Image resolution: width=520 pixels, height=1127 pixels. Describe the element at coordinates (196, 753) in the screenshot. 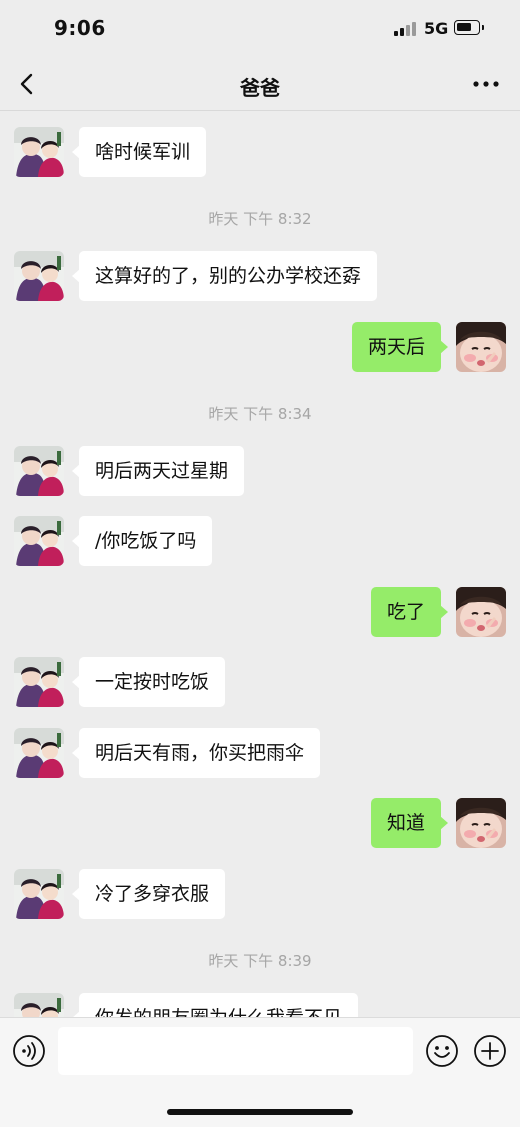

I see `message-bubble-received: 明后天有雨，你买把雨伞` at that location.